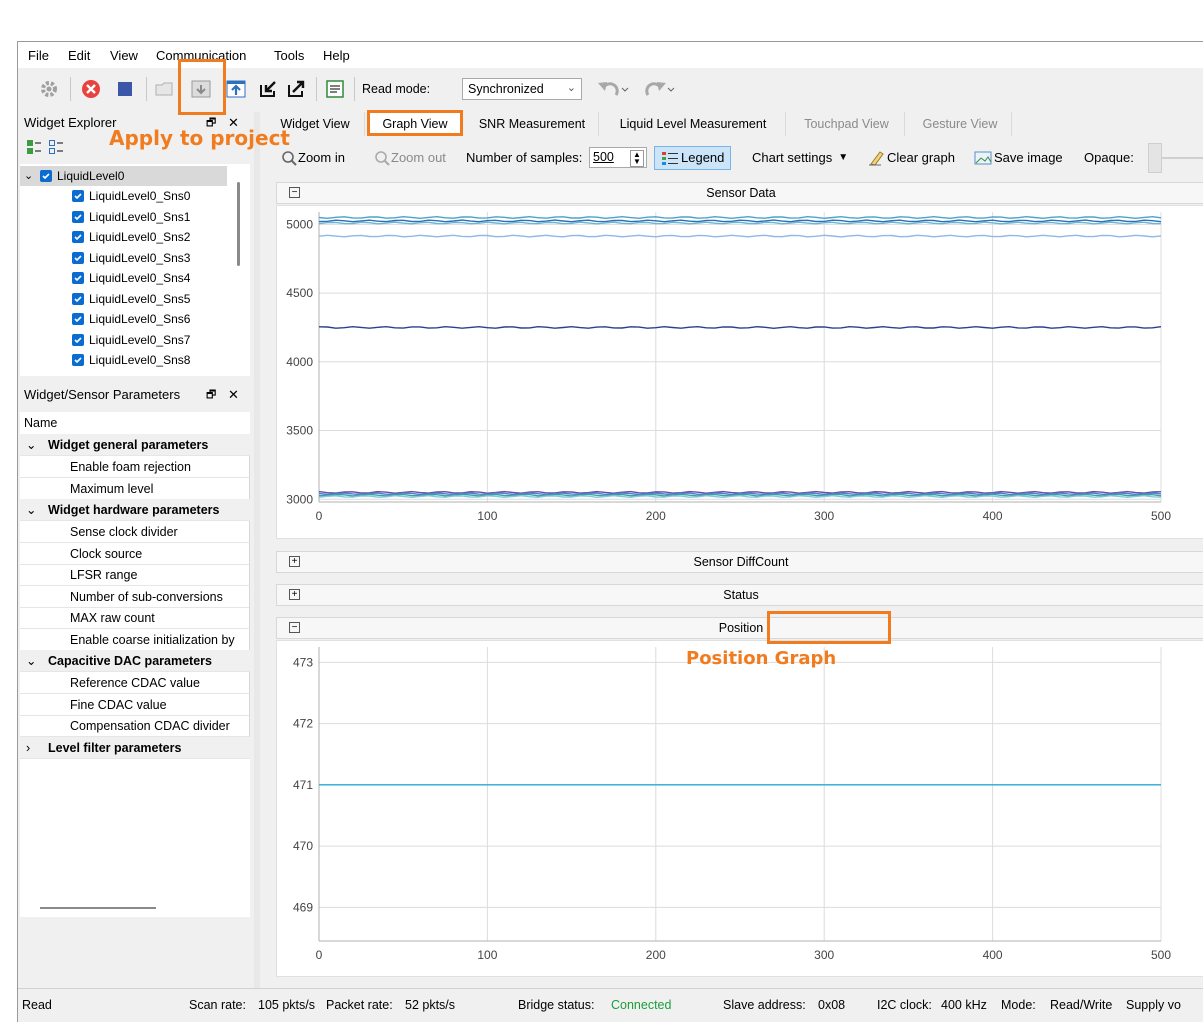  What do you see at coordinates (140, 196) in the screenshot?
I see `tree-sensor-label: LiquidLevel0_Sns0` at bounding box center [140, 196].